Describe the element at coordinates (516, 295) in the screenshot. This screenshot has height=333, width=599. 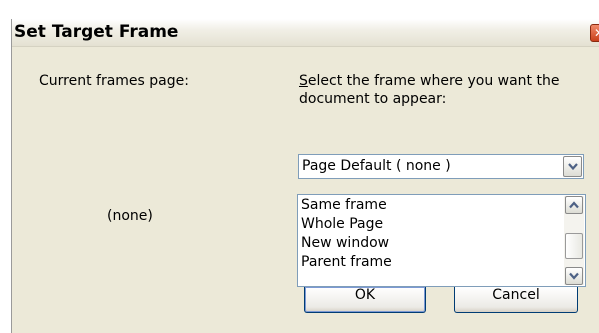
I see `cancel-button-label: Cancel` at that location.